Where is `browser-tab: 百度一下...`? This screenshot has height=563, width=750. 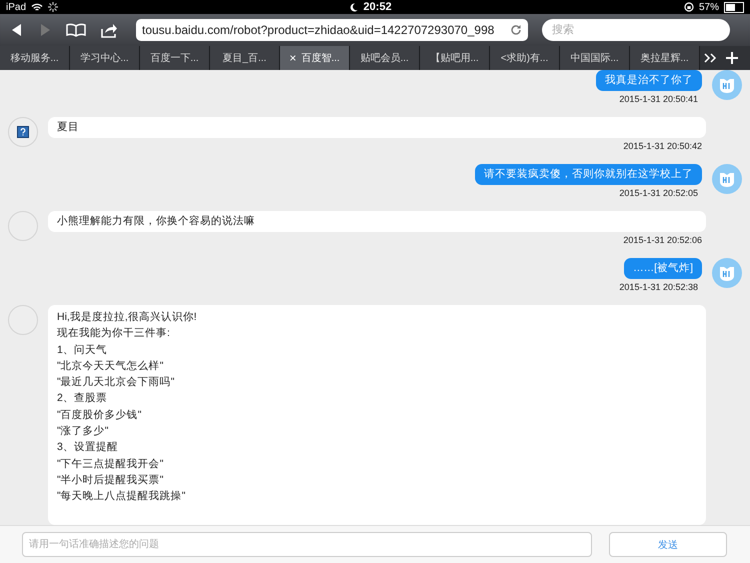
browser-tab: 百度一下... is located at coordinates (175, 58).